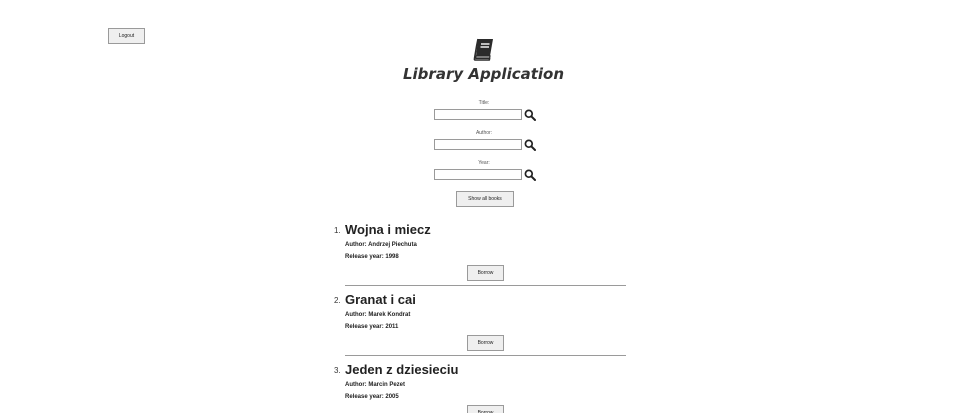 The image size is (967, 413). I want to click on book-release-year: Release year: 2011, so click(372, 327).